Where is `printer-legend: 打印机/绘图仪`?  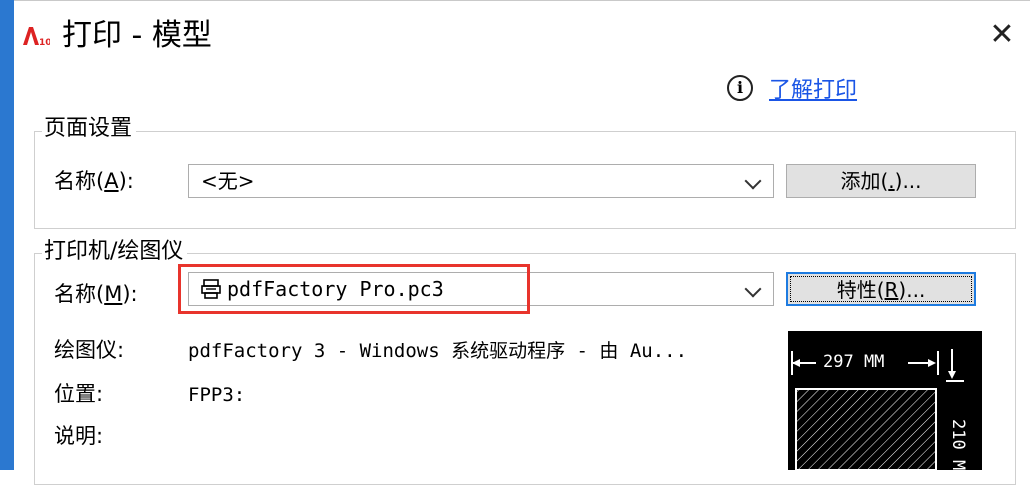
printer-legend: 打印机/绘图仪 is located at coordinates (115, 252).